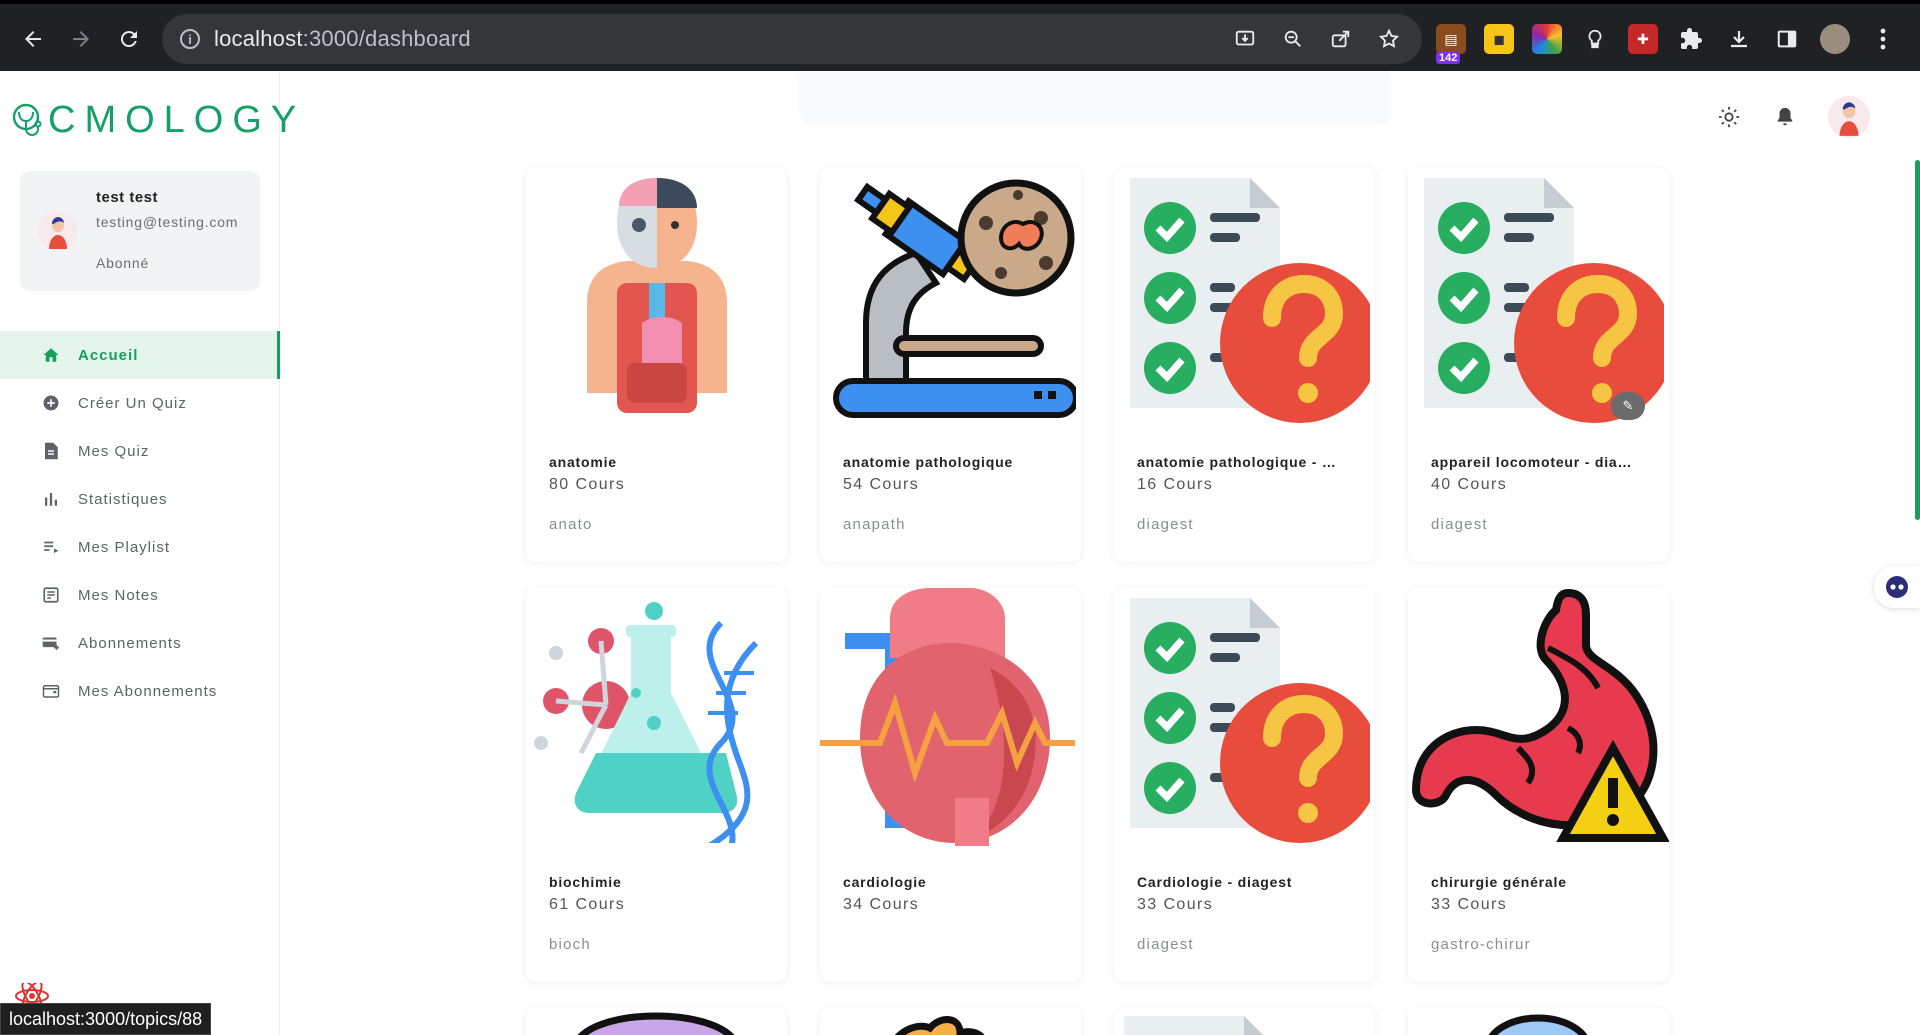 This screenshot has width=1920, height=1035. Describe the element at coordinates (585, 882) in the screenshot. I see `topic-title: biochimie` at that location.